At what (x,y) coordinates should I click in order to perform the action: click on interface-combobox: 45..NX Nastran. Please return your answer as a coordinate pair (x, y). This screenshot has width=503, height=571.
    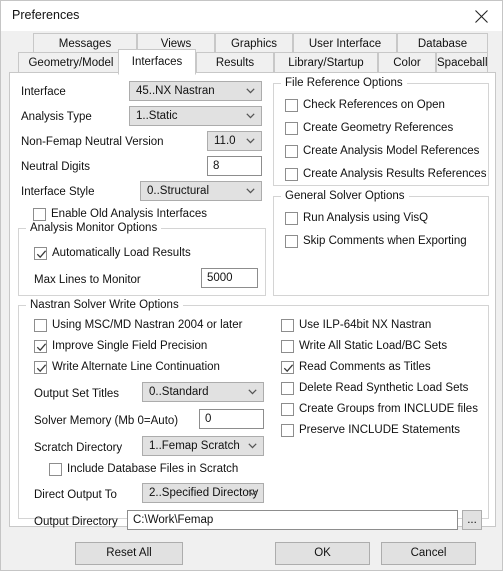
    Looking at the image, I should click on (195, 91).